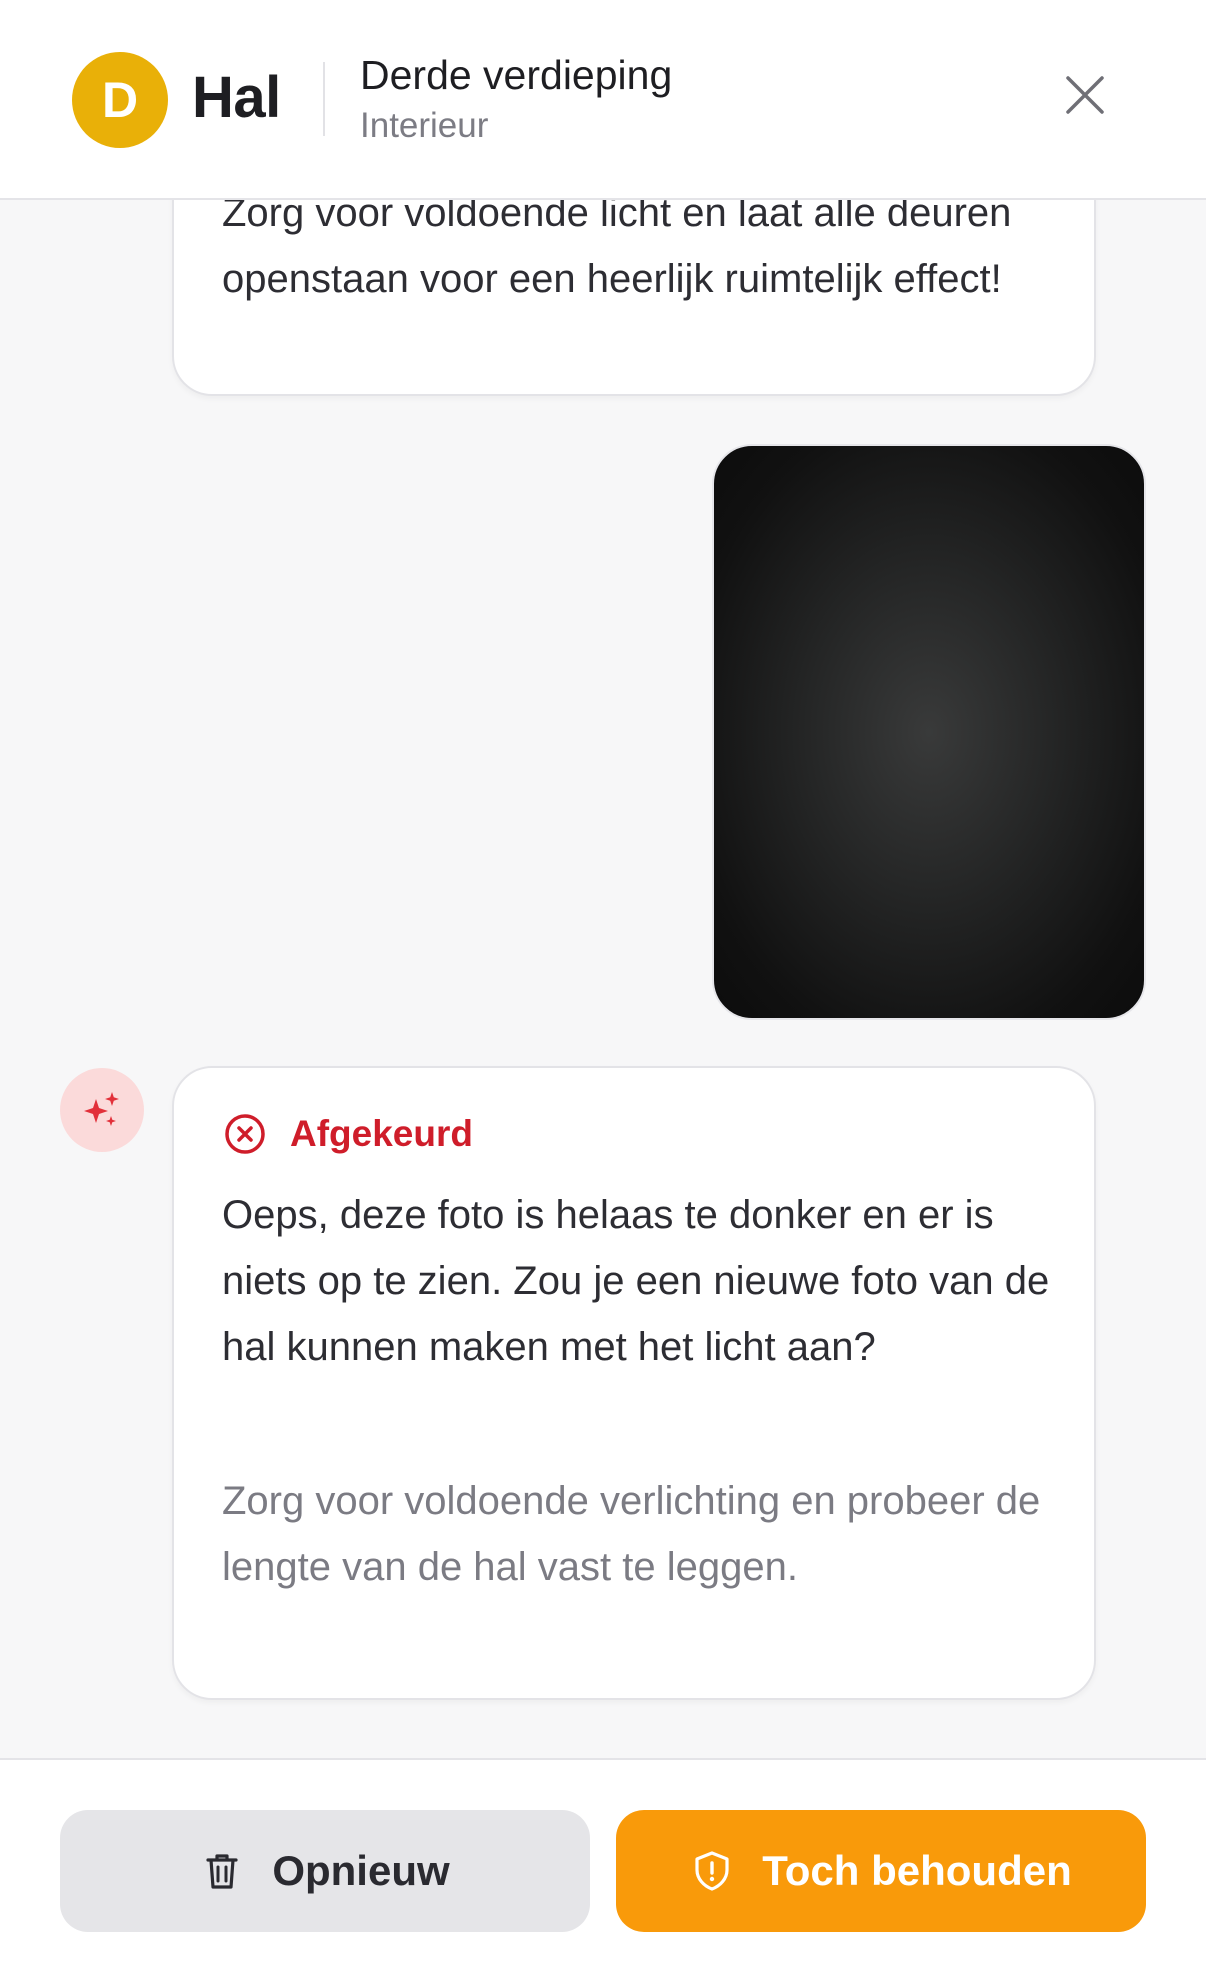  I want to click on keep-anyway-label: Toch behouden, so click(917, 1870).